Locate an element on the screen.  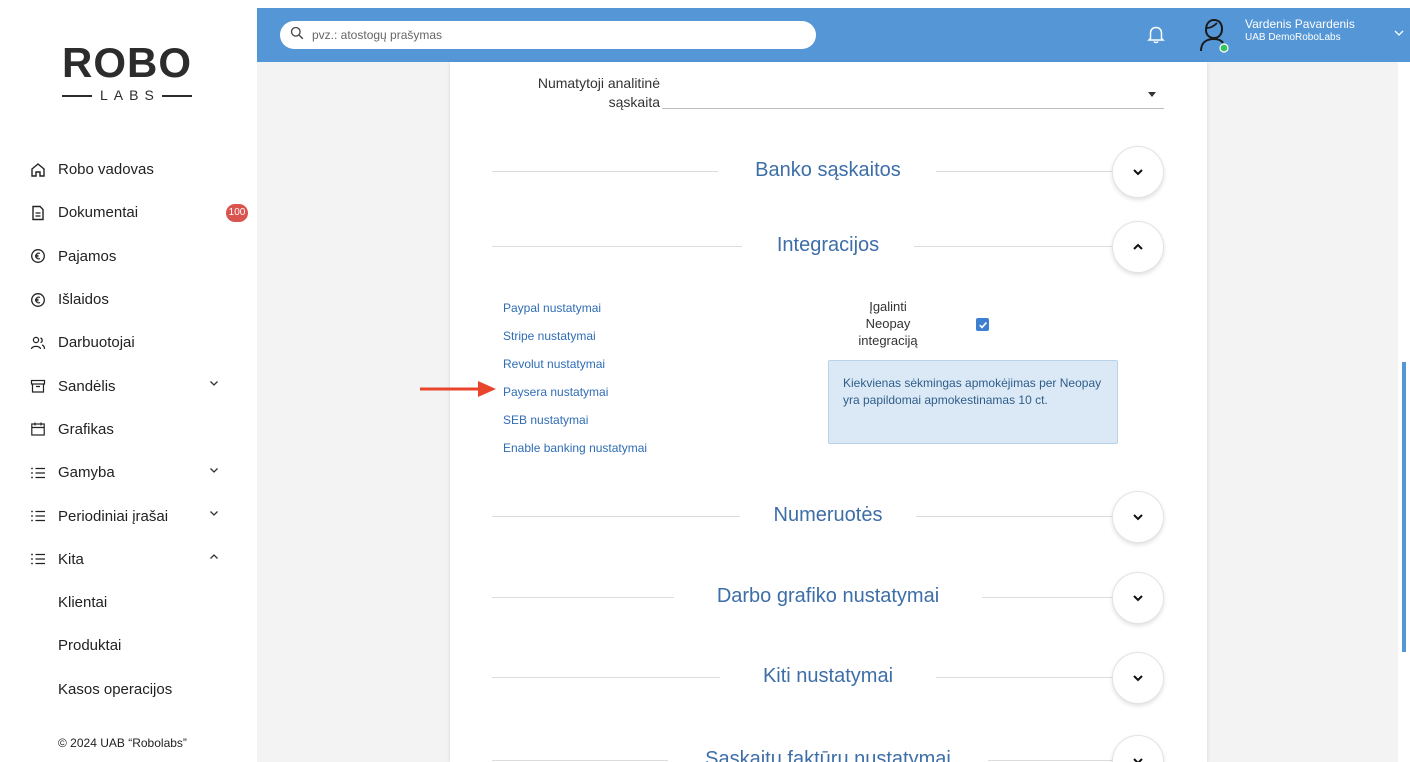
robolabs-logo: ROBO LABS is located at coordinates (127, 72).